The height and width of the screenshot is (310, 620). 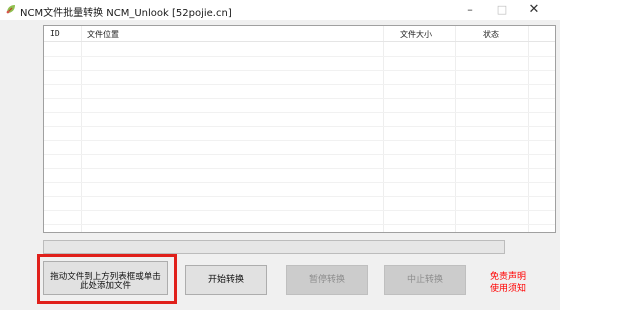 I want to click on window-title: NCM文件批量转换 NCM_Unlook [52pojie.cn], so click(x=126, y=13).